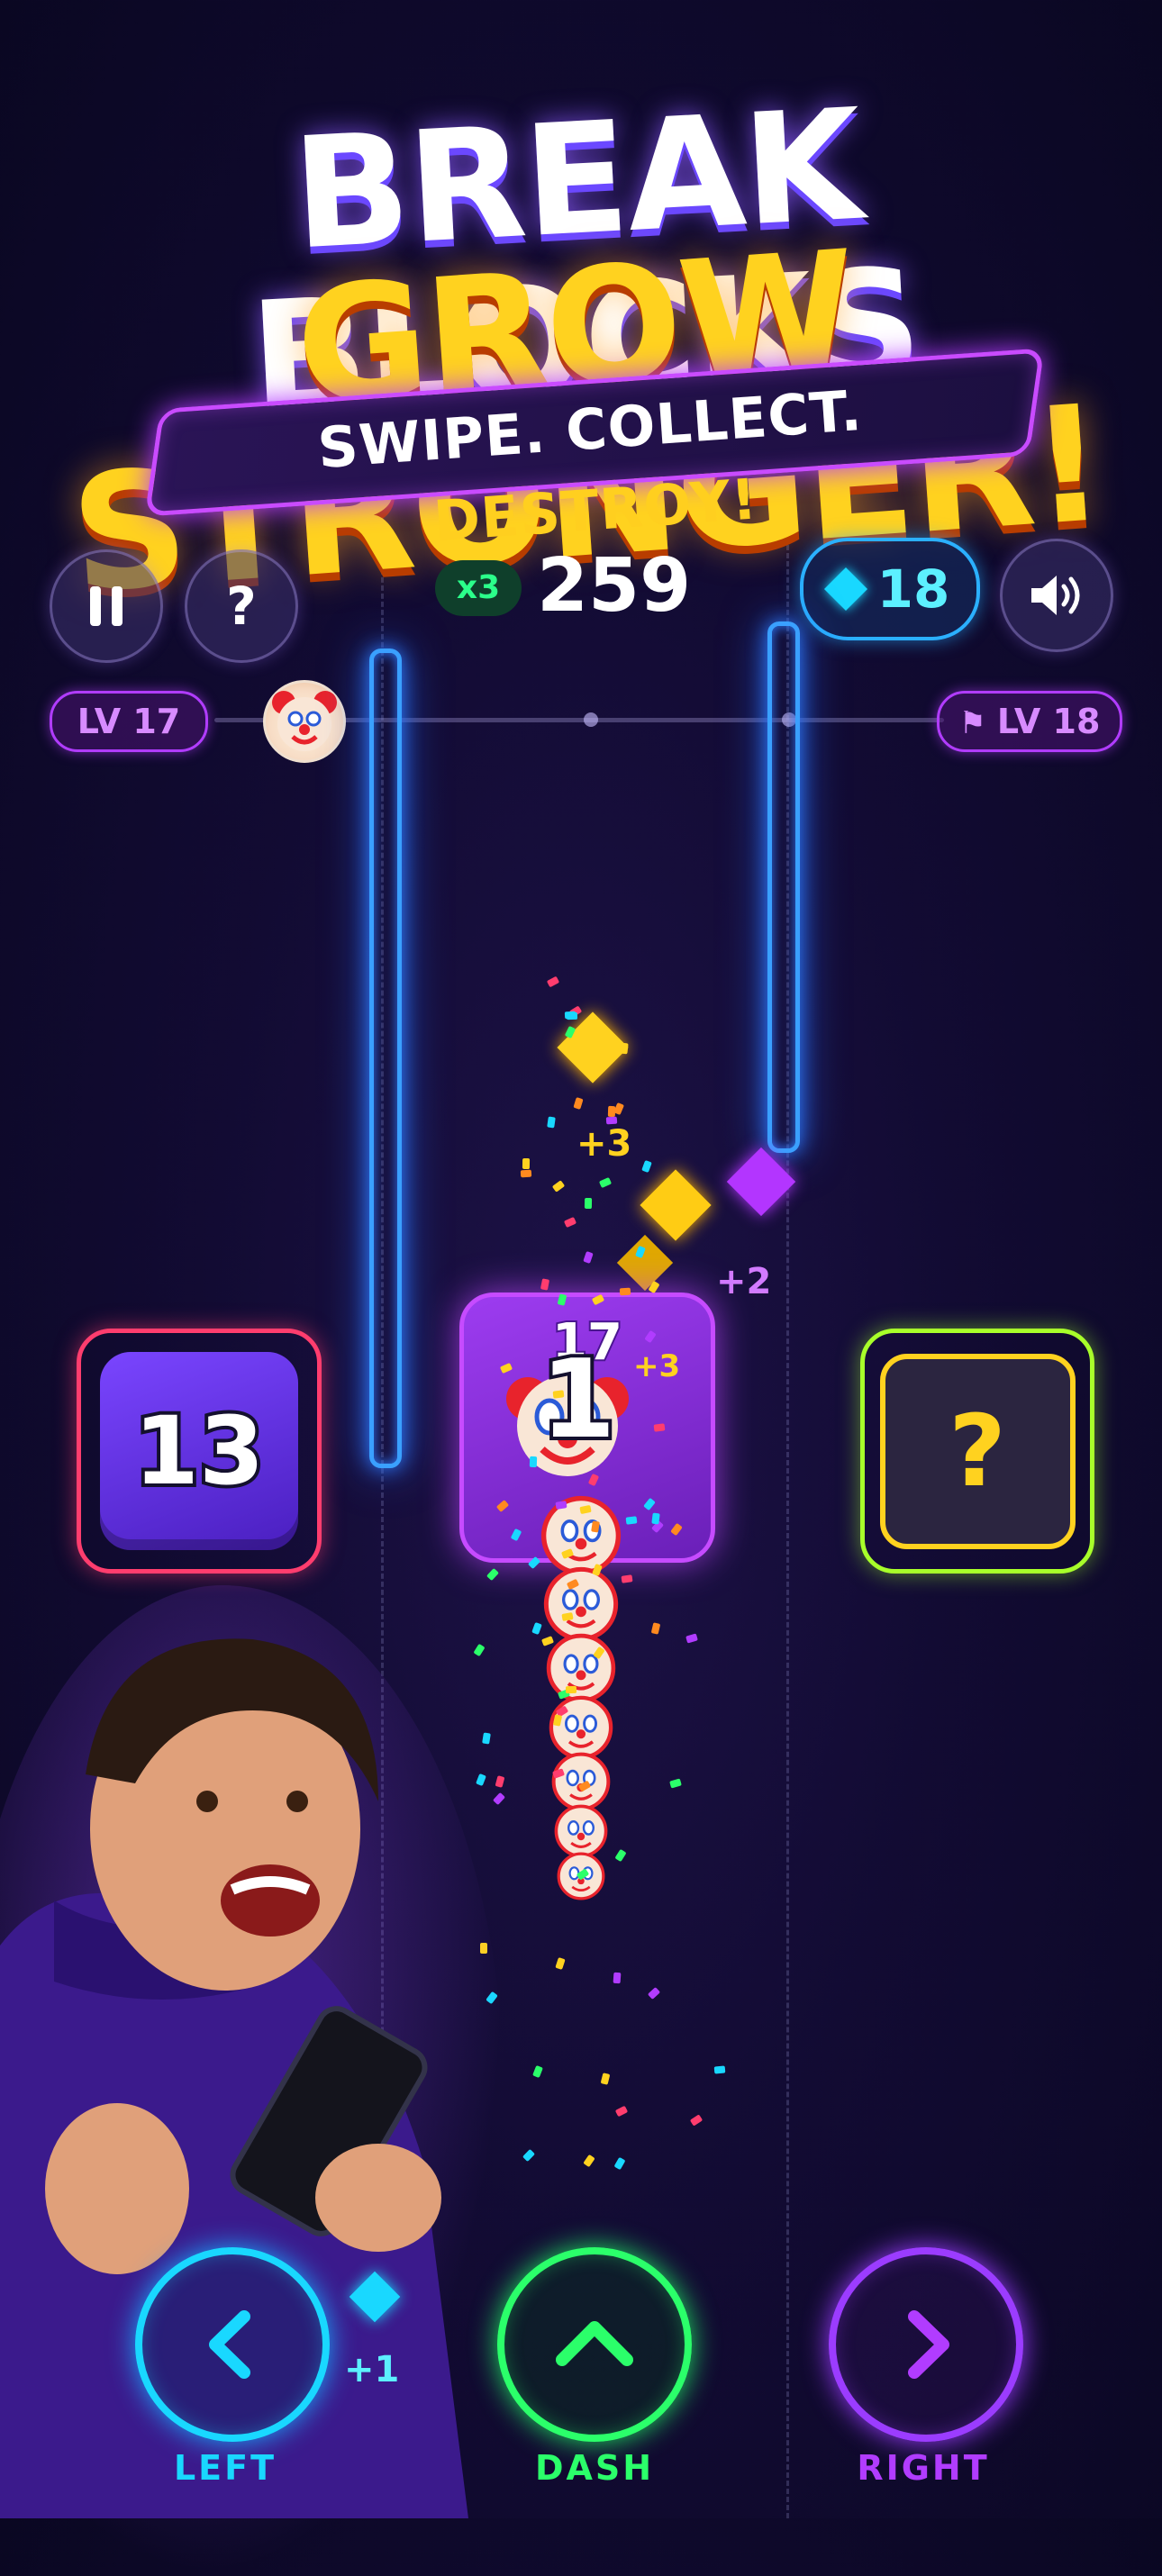  I want to click on pause-button, so click(107, 606).